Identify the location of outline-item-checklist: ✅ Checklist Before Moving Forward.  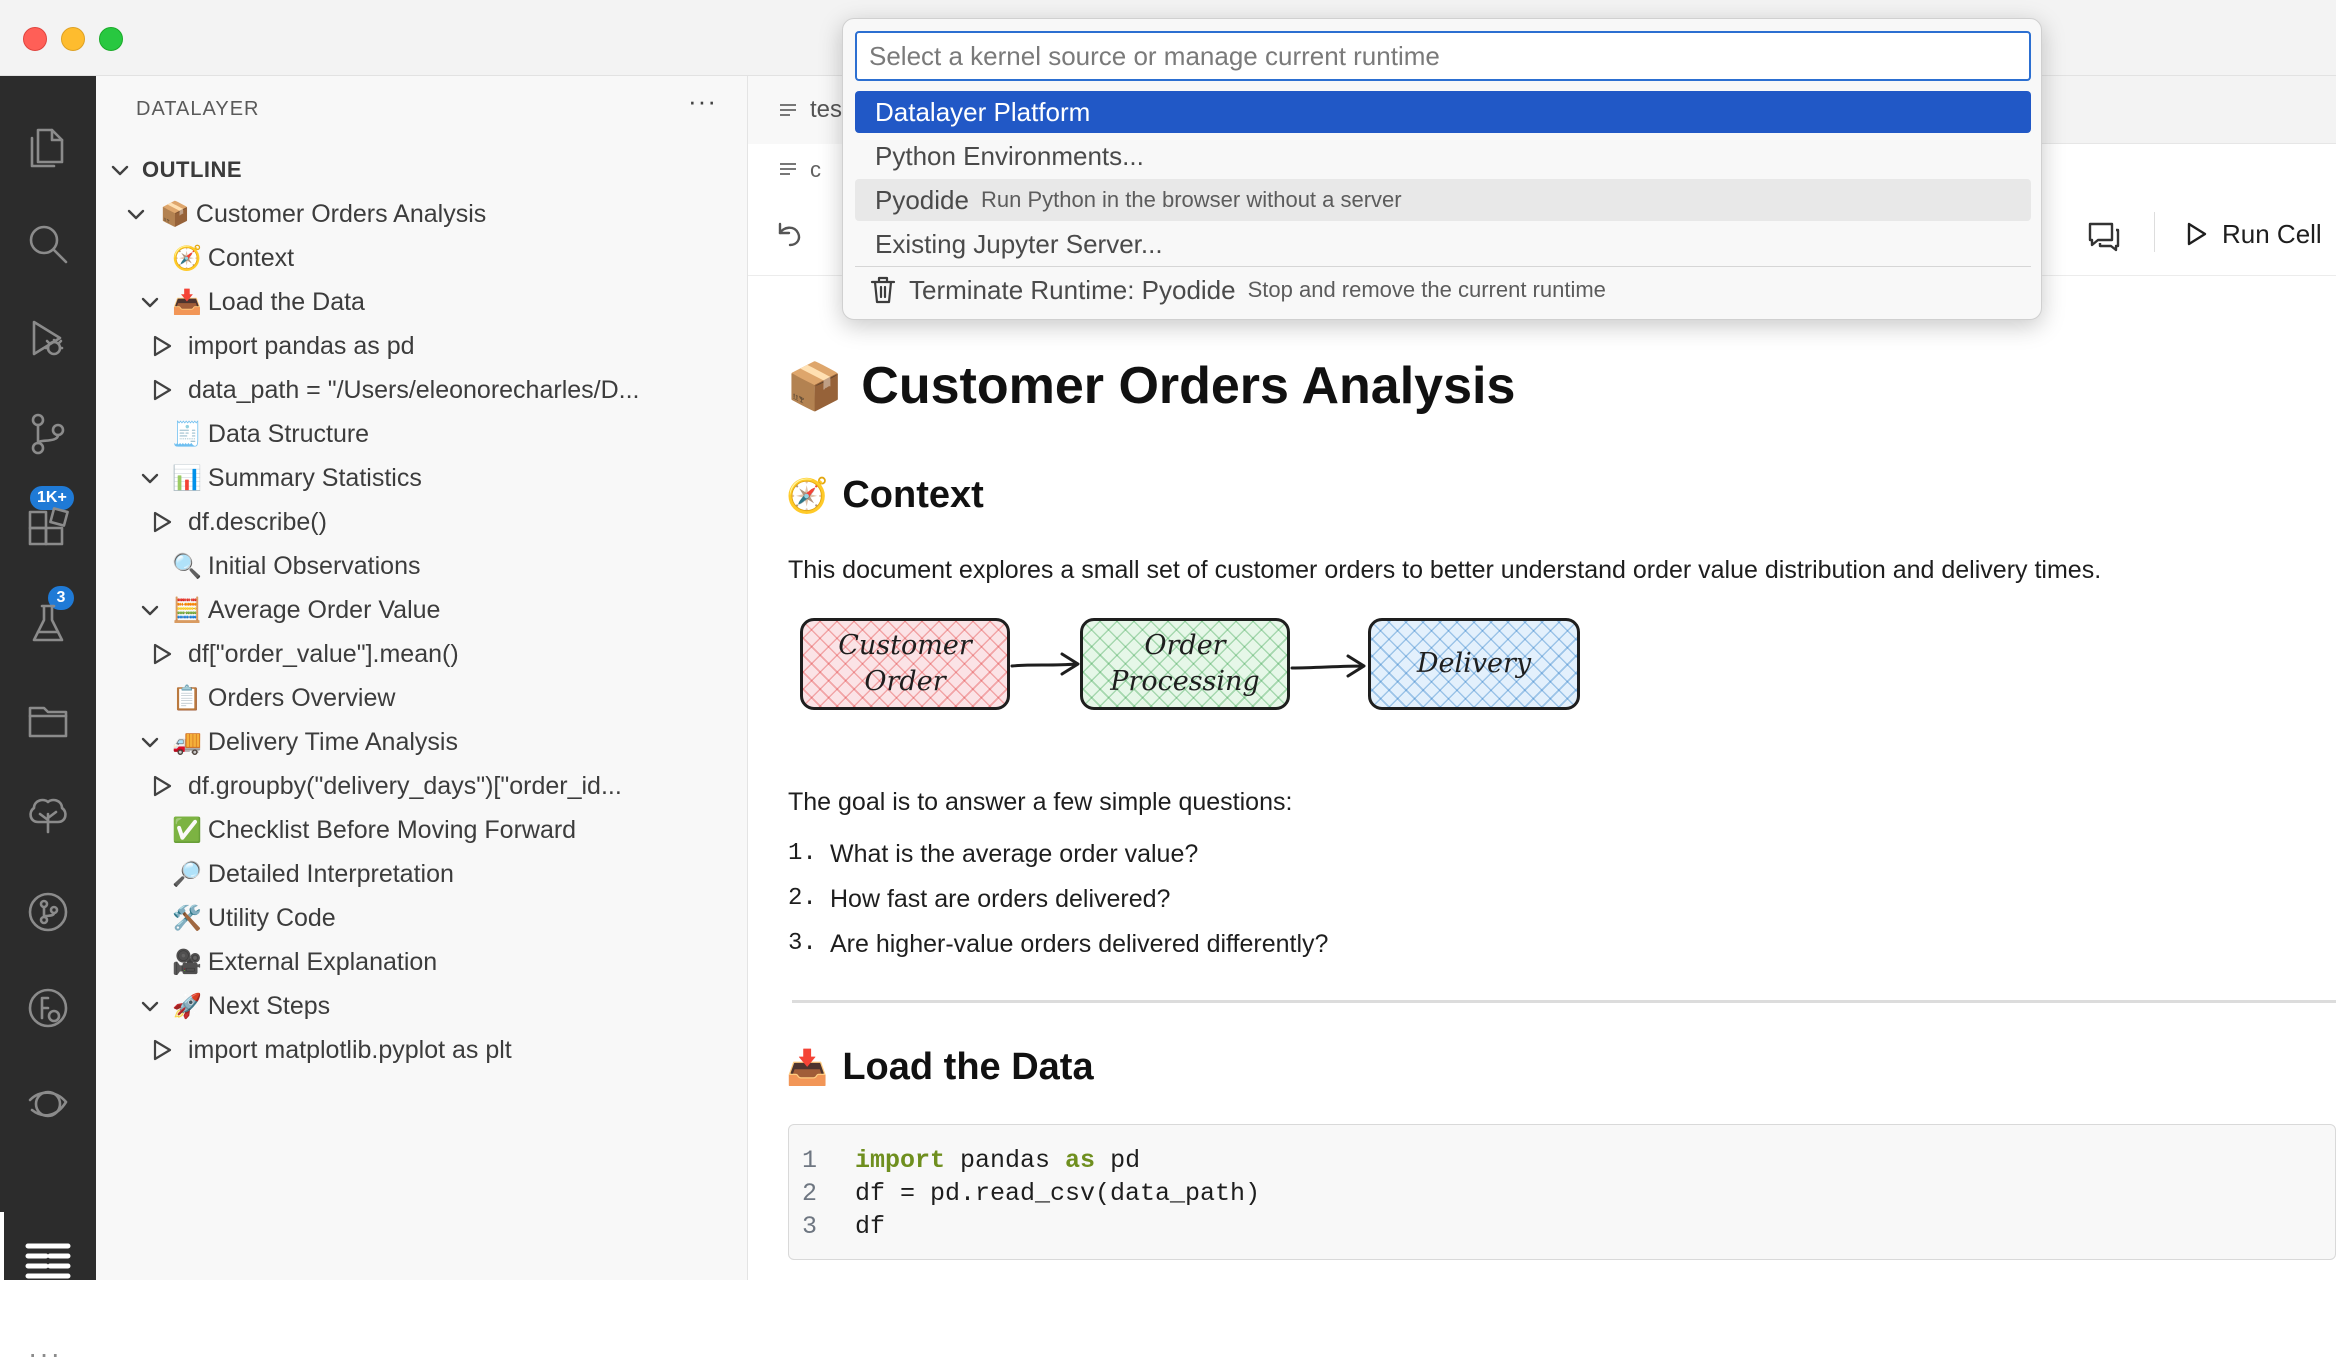
(421, 830).